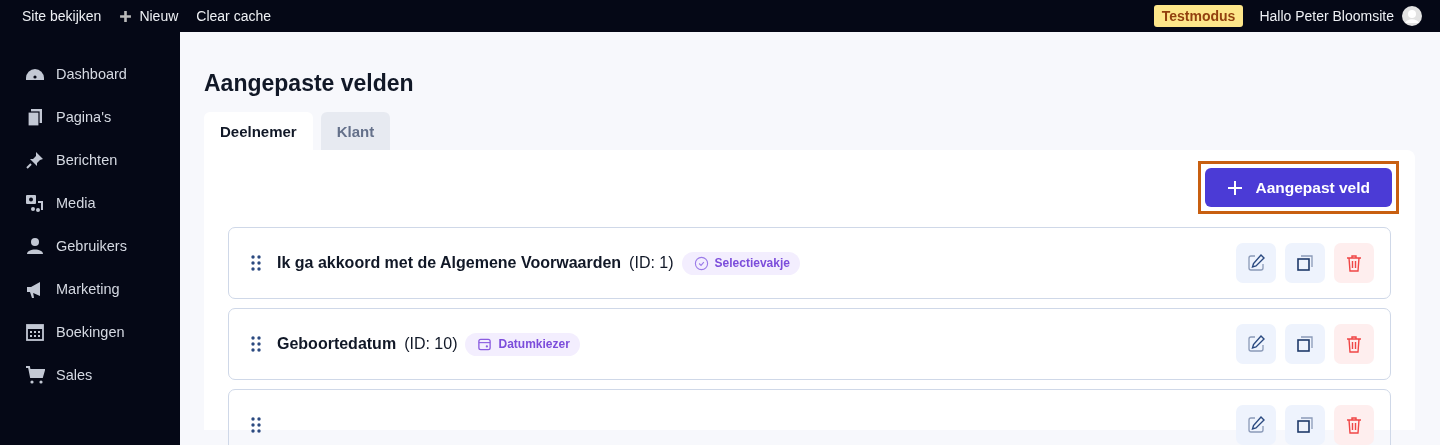  Describe the element at coordinates (309, 83) in the screenshot. I see `page-title: Aangepaste velden` at that location.